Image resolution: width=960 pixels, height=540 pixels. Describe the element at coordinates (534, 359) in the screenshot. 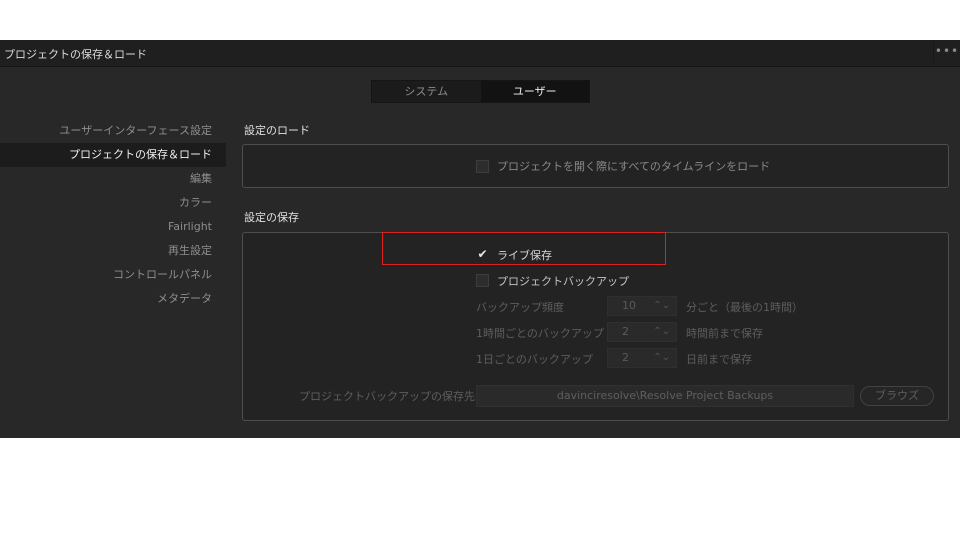

I see `daily-backup-label: 1日ごとのバックアップ` at that location.